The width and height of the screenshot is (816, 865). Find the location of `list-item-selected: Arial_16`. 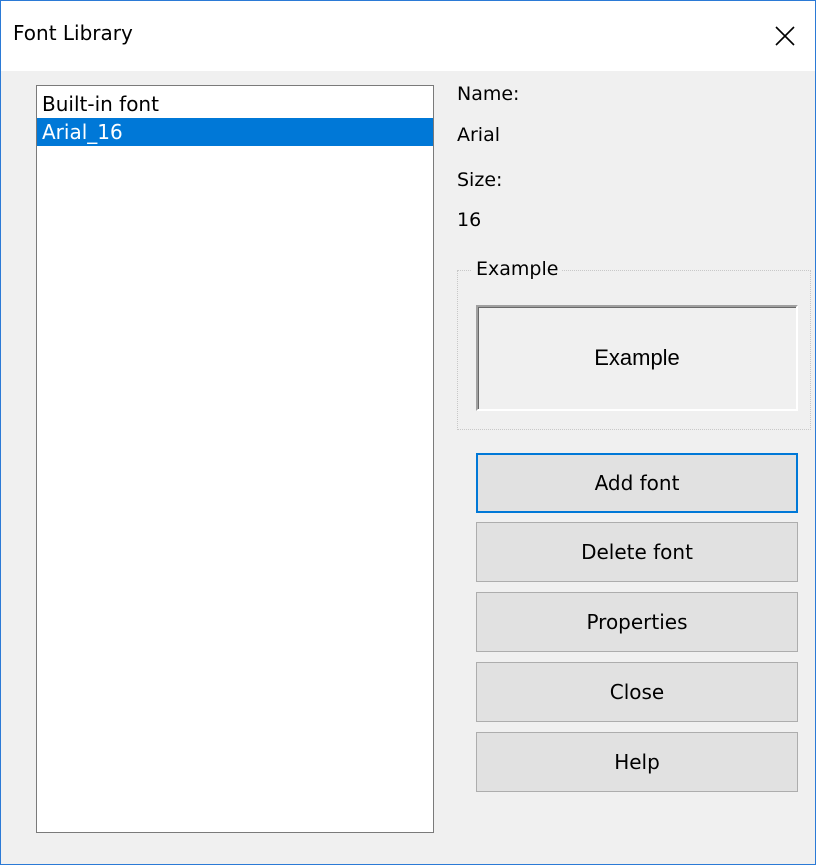

list-item-selected: Arial_16 is located at coordinates (235, 132).